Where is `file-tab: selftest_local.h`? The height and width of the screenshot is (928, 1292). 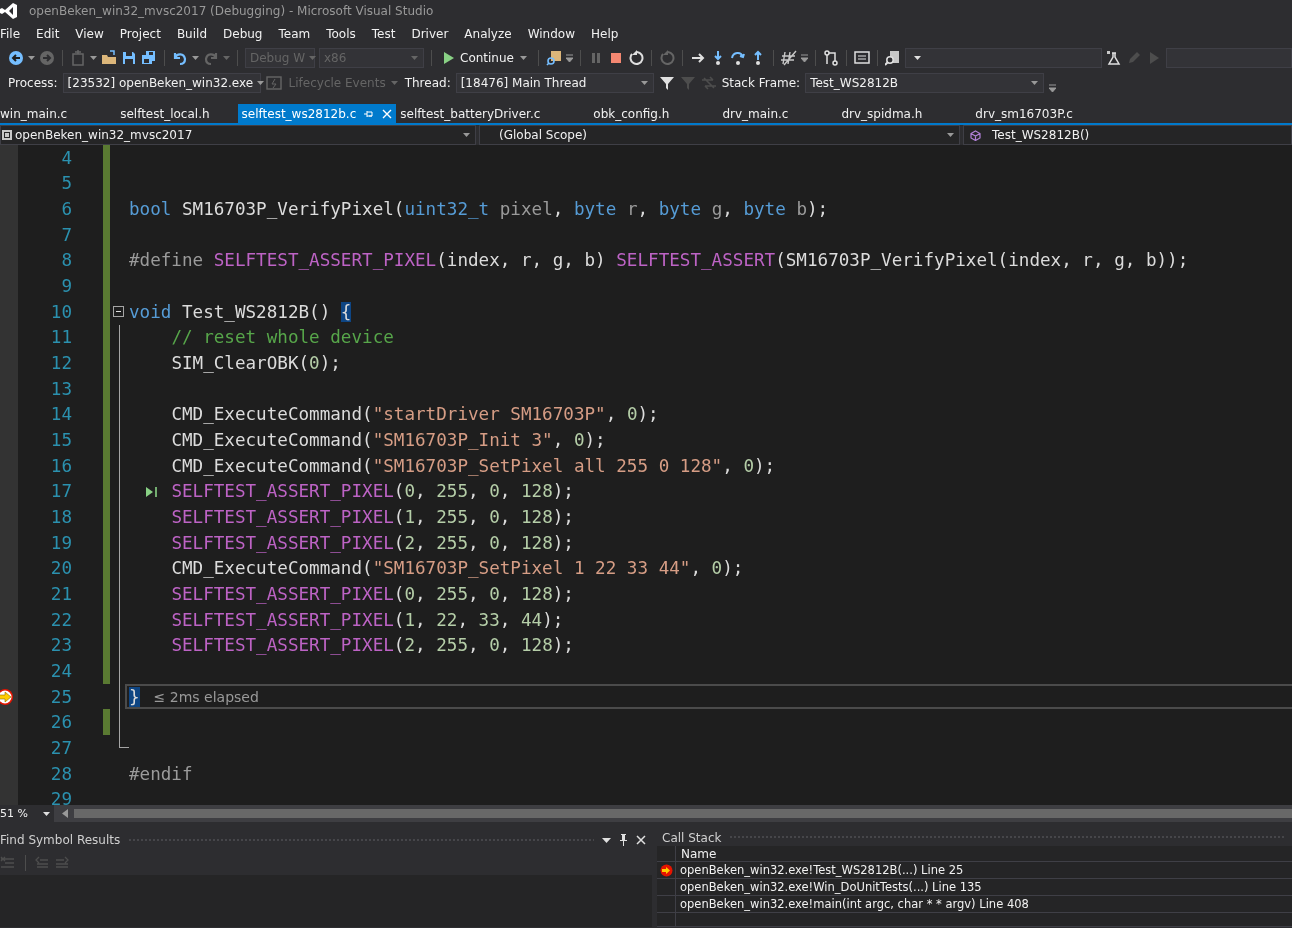
file-tab: selftest_local.h is located at coordinates (177, 113).